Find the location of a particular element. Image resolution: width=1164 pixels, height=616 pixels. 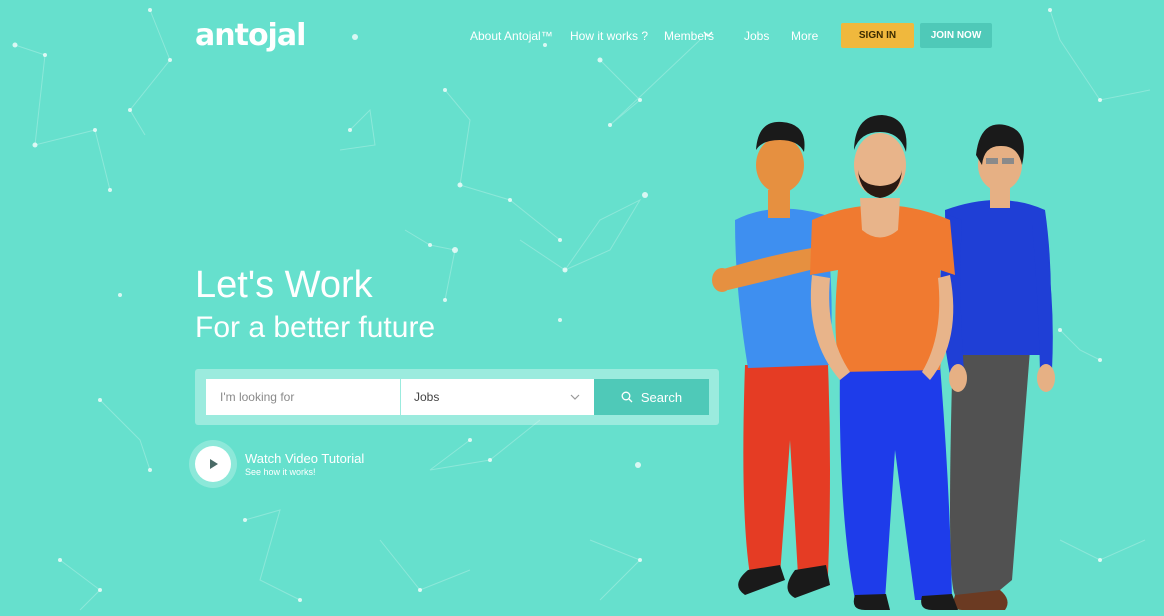

nav-item-about: About Antojal™ is located at coordinates (511, 36).